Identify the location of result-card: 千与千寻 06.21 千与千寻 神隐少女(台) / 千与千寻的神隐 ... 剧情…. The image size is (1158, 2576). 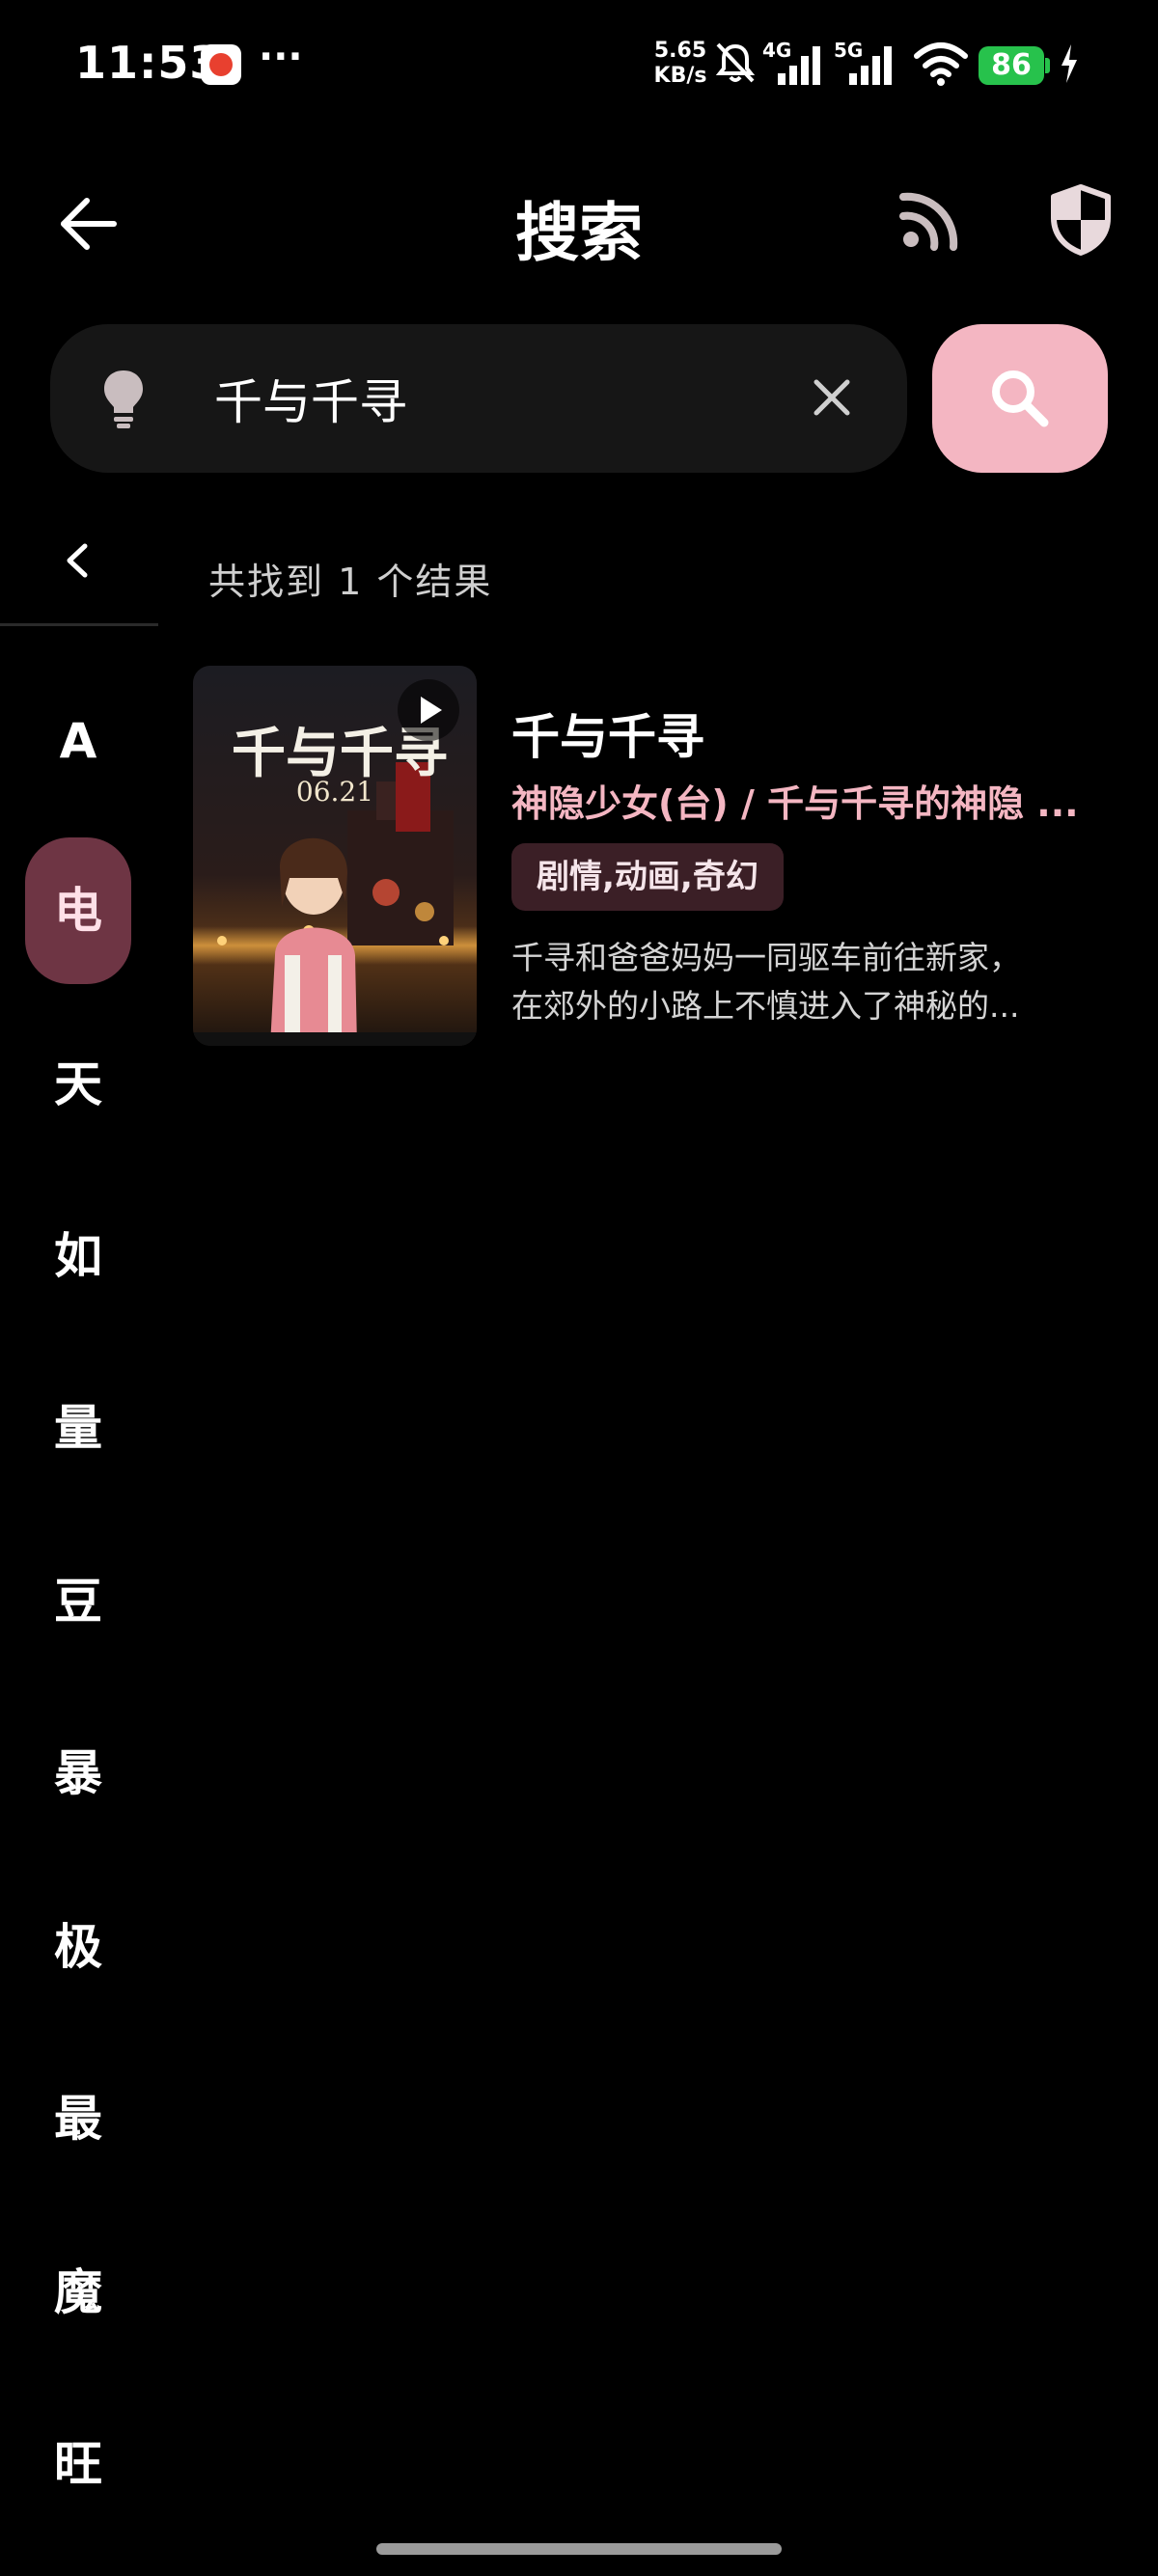
(656, 856).